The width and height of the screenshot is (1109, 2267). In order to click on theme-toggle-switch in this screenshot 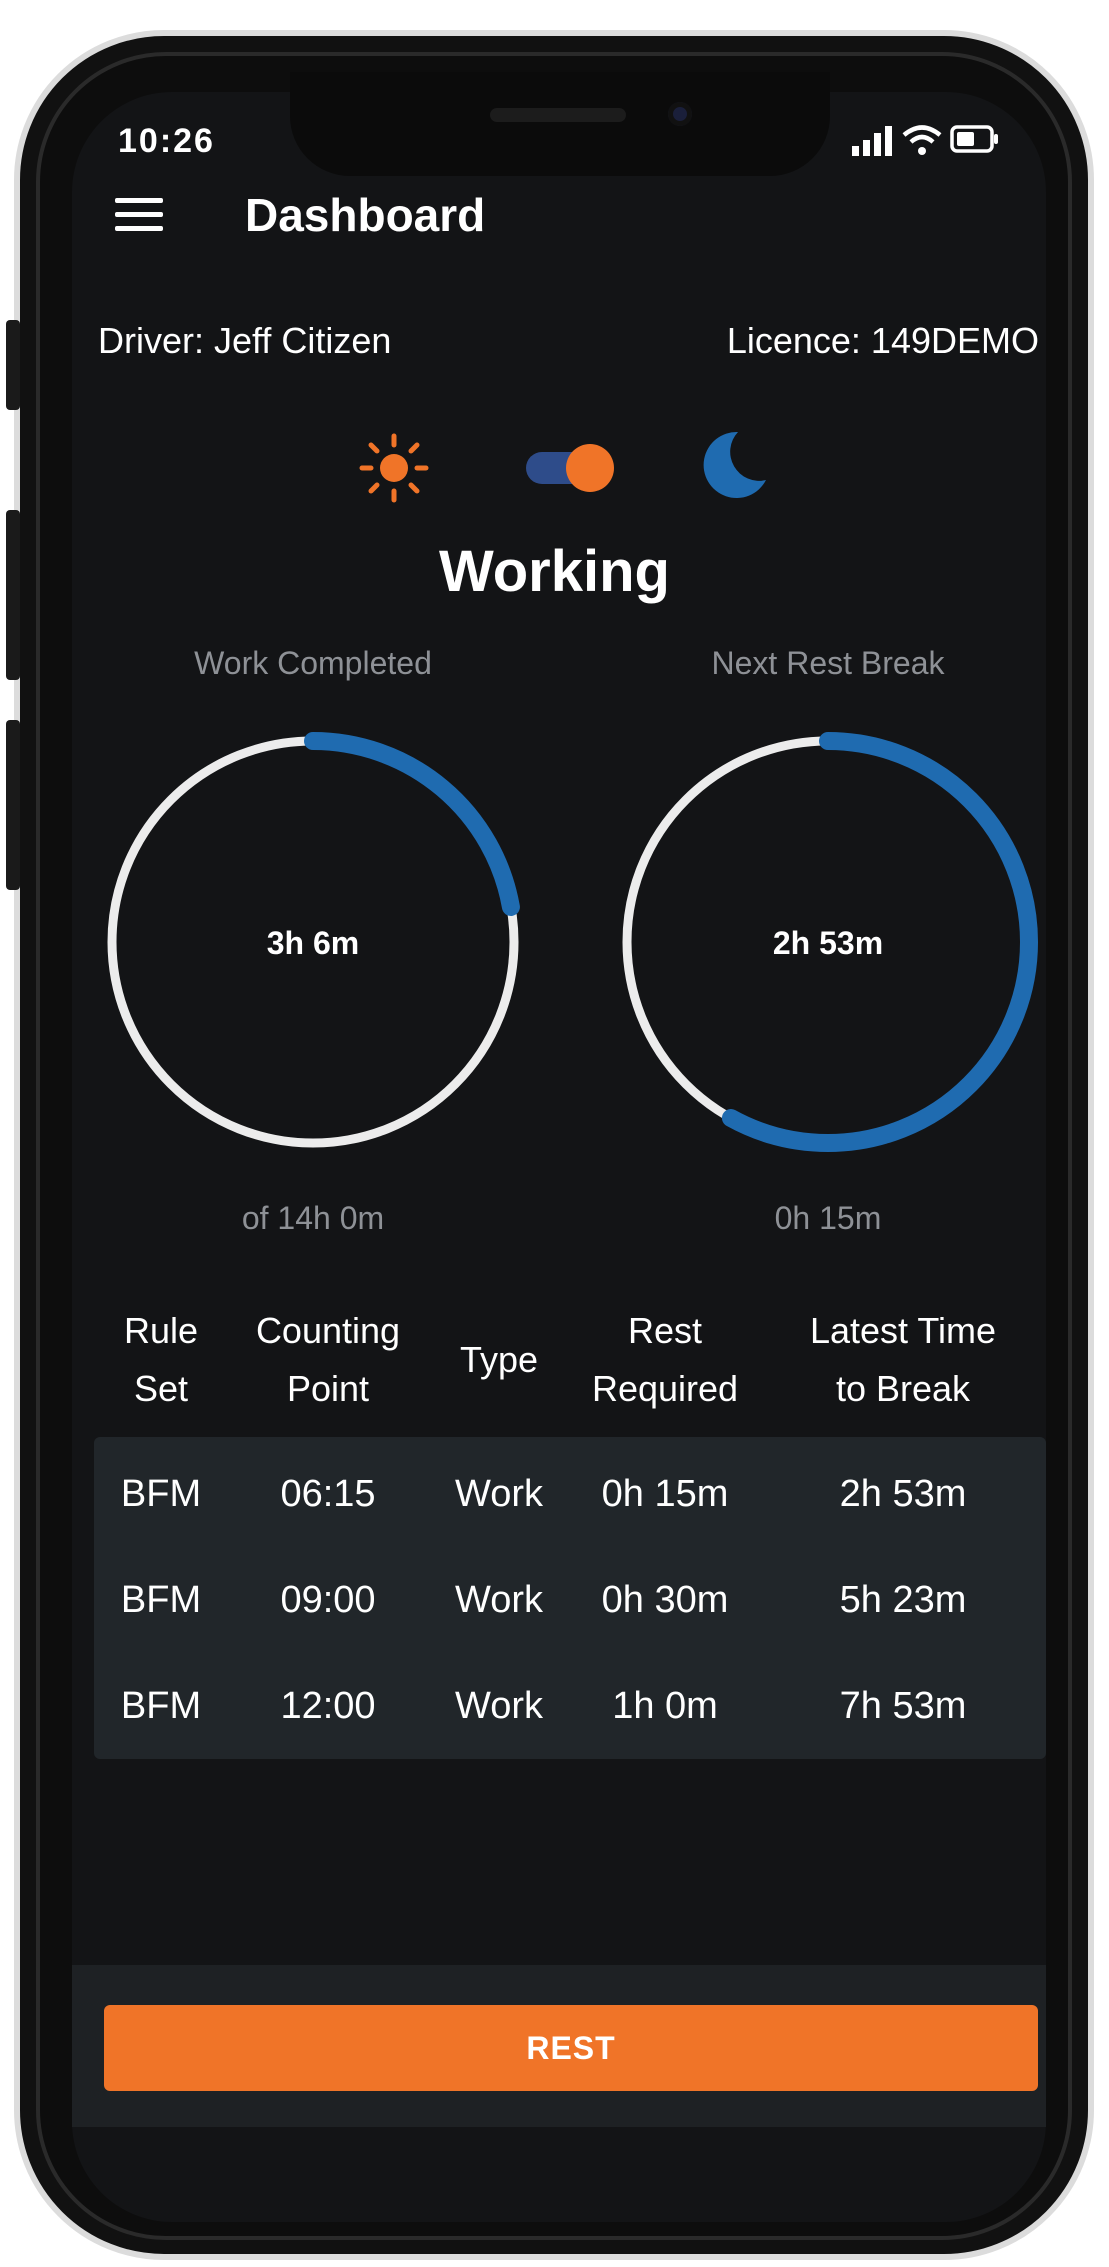, I will do `click(572, 468)`.